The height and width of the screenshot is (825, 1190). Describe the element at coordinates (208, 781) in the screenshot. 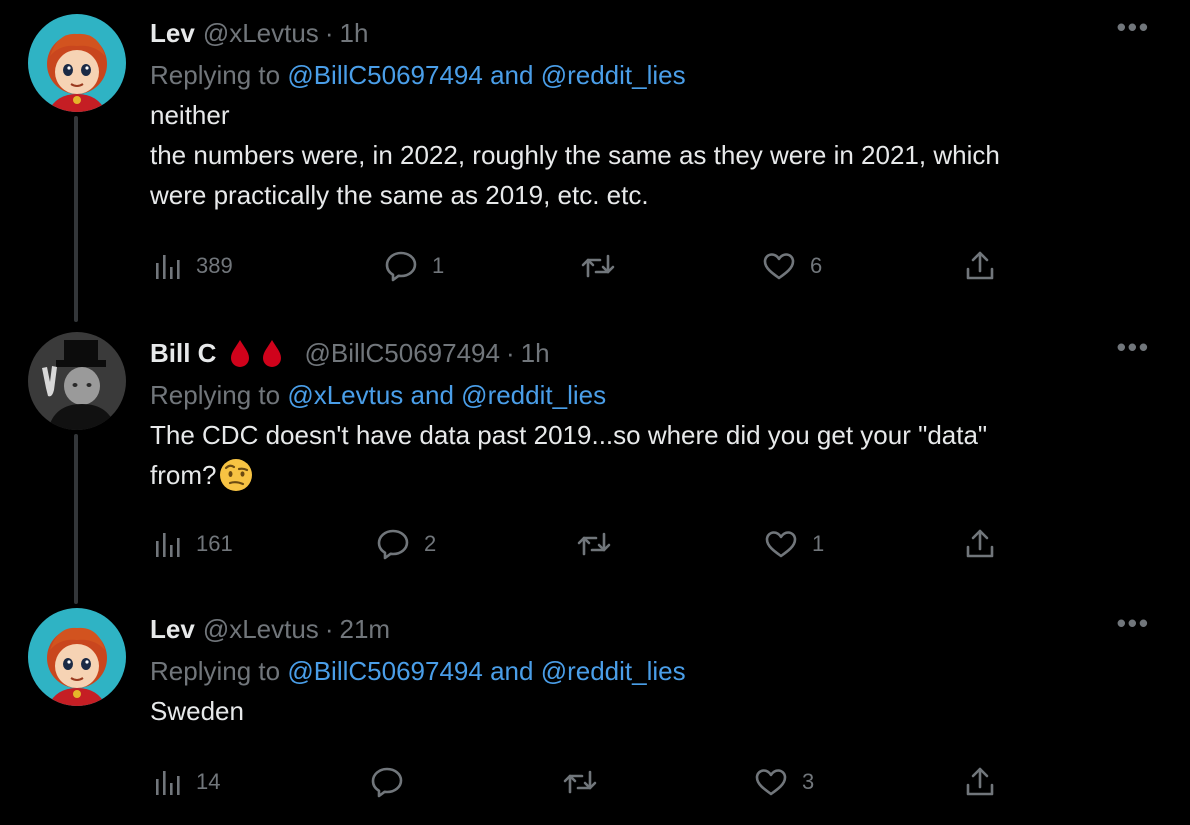

I see `views-count: 14` at that location.